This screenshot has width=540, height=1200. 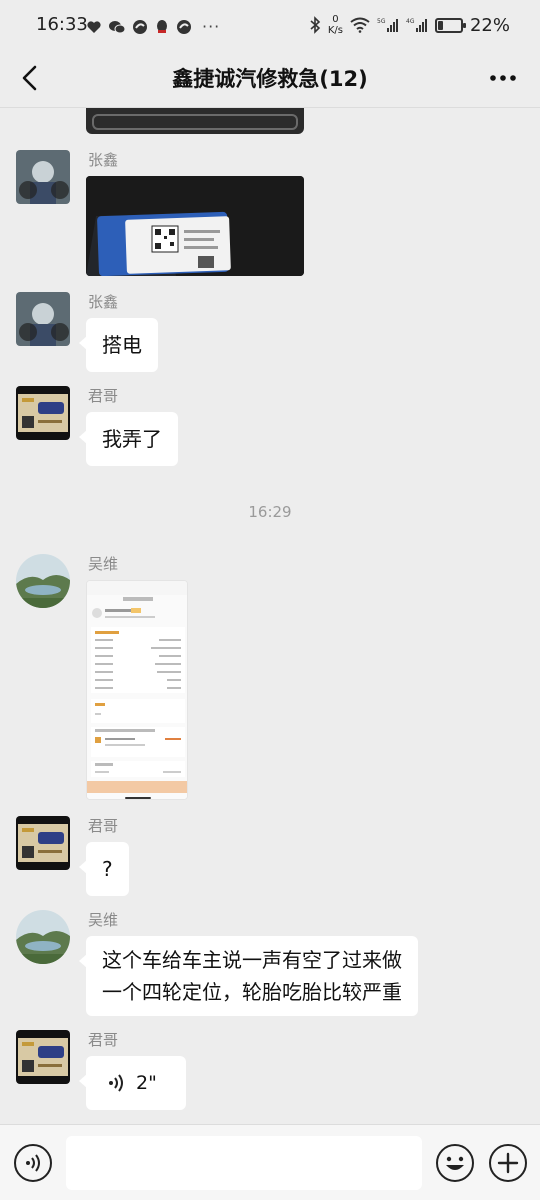 I want to click on text-bubble: 搭电, so click(x=118, y=345).